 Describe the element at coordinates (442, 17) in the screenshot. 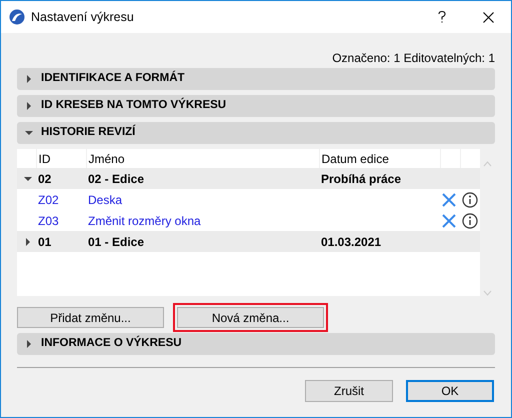

I see `help-icon` at that location.